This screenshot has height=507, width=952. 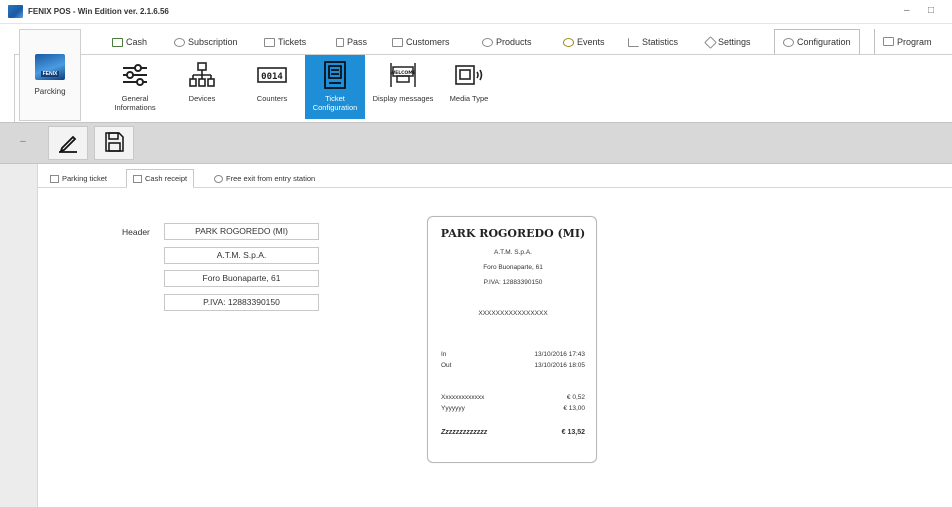 I want to click on app-icon, so click(x=15, y=11).